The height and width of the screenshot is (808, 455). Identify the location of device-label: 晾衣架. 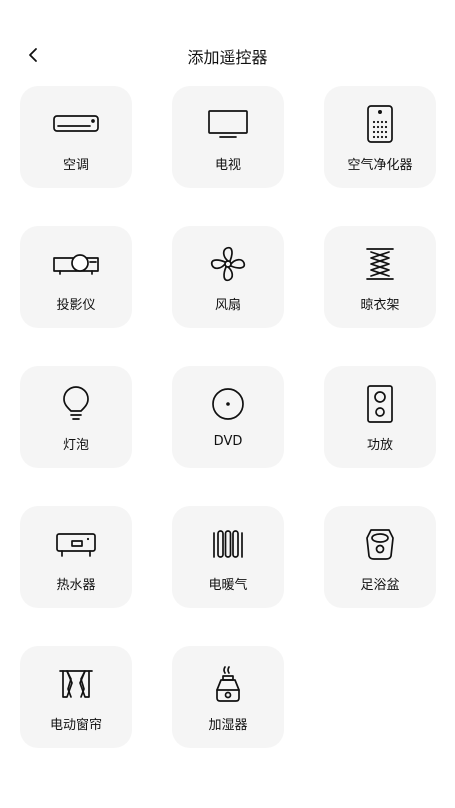
(380, 305).